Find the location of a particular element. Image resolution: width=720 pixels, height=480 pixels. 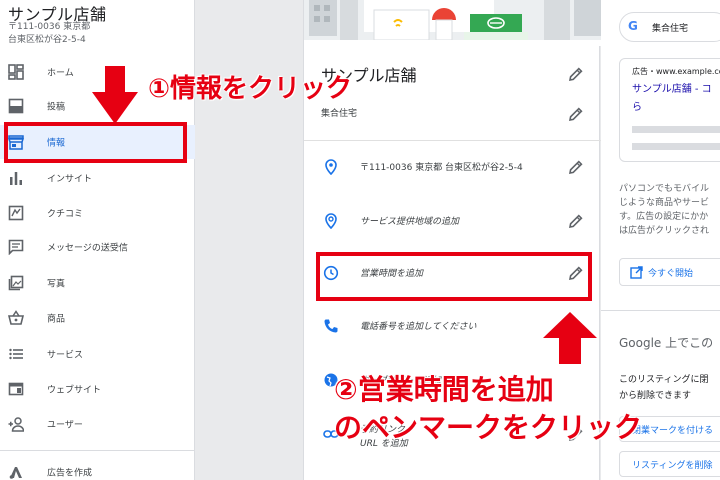

annotation-step1: ①情報をクリック is located at coordinates (250, 89).